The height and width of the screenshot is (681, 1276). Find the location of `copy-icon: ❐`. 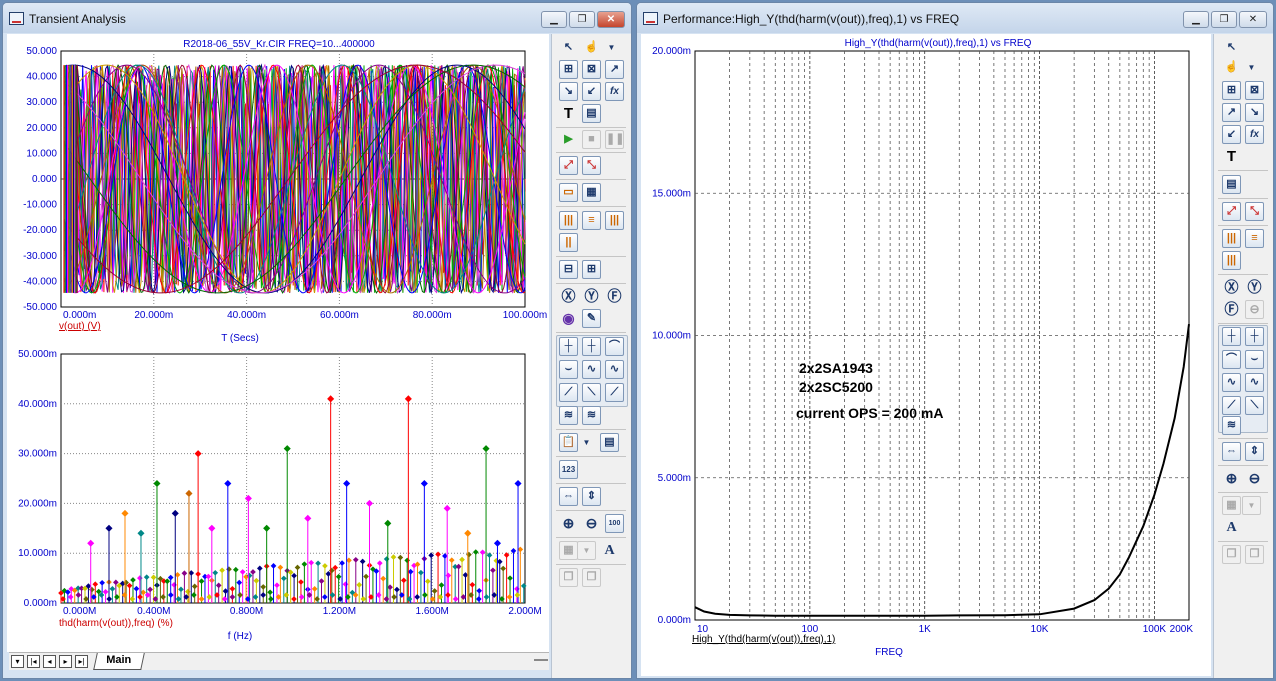

copy-icon: ❐ is located at coordinates (568, 577).